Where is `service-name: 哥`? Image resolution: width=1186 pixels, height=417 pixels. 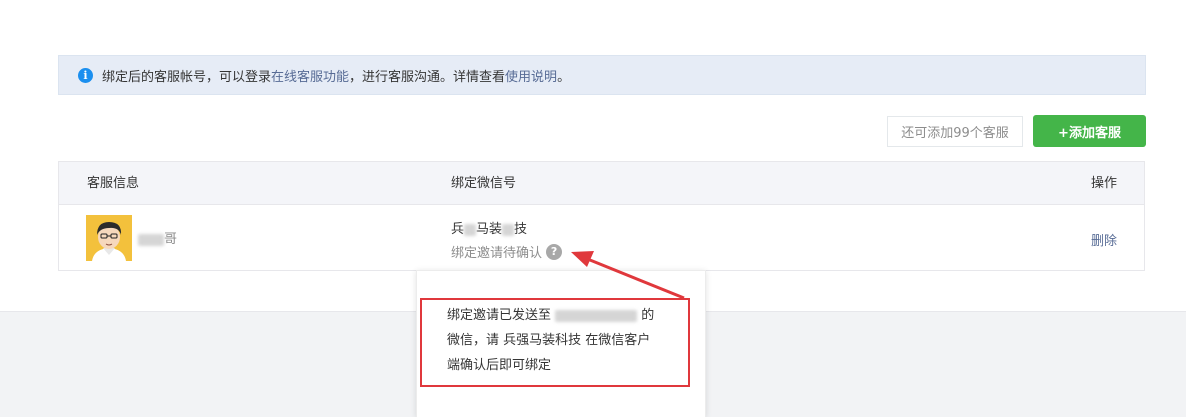 service-name: 哥 is located at coordinates (157, 237).